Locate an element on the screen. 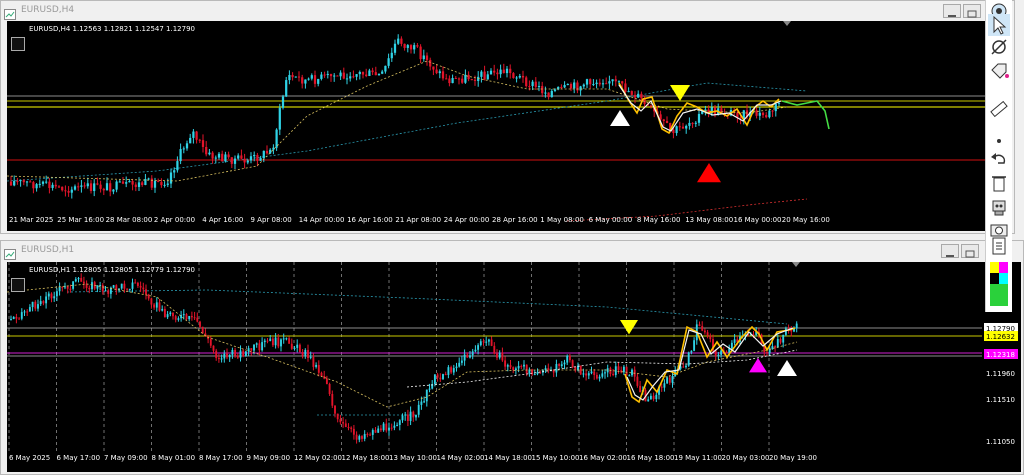 This screenshot has height=475, width=1024. color-green-icon is located at coordinates (999, 295).